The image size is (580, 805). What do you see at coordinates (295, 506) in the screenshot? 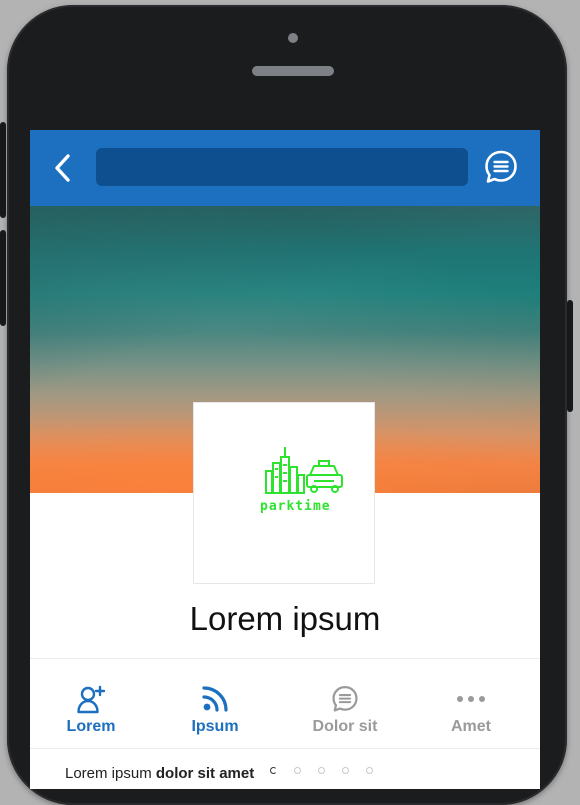
I see `logo-wordmark: parktime` at bounding box center [295, 506].